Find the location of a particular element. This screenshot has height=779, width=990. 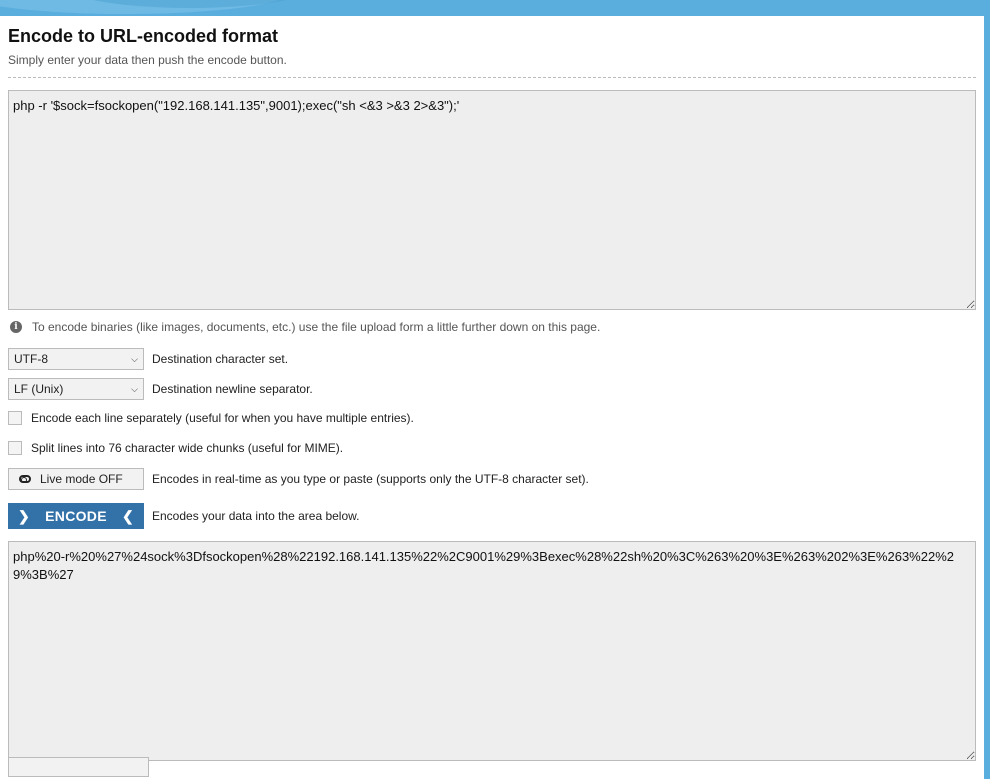

chevron-right-icon: ❯ is located at coordinates (24, 515).